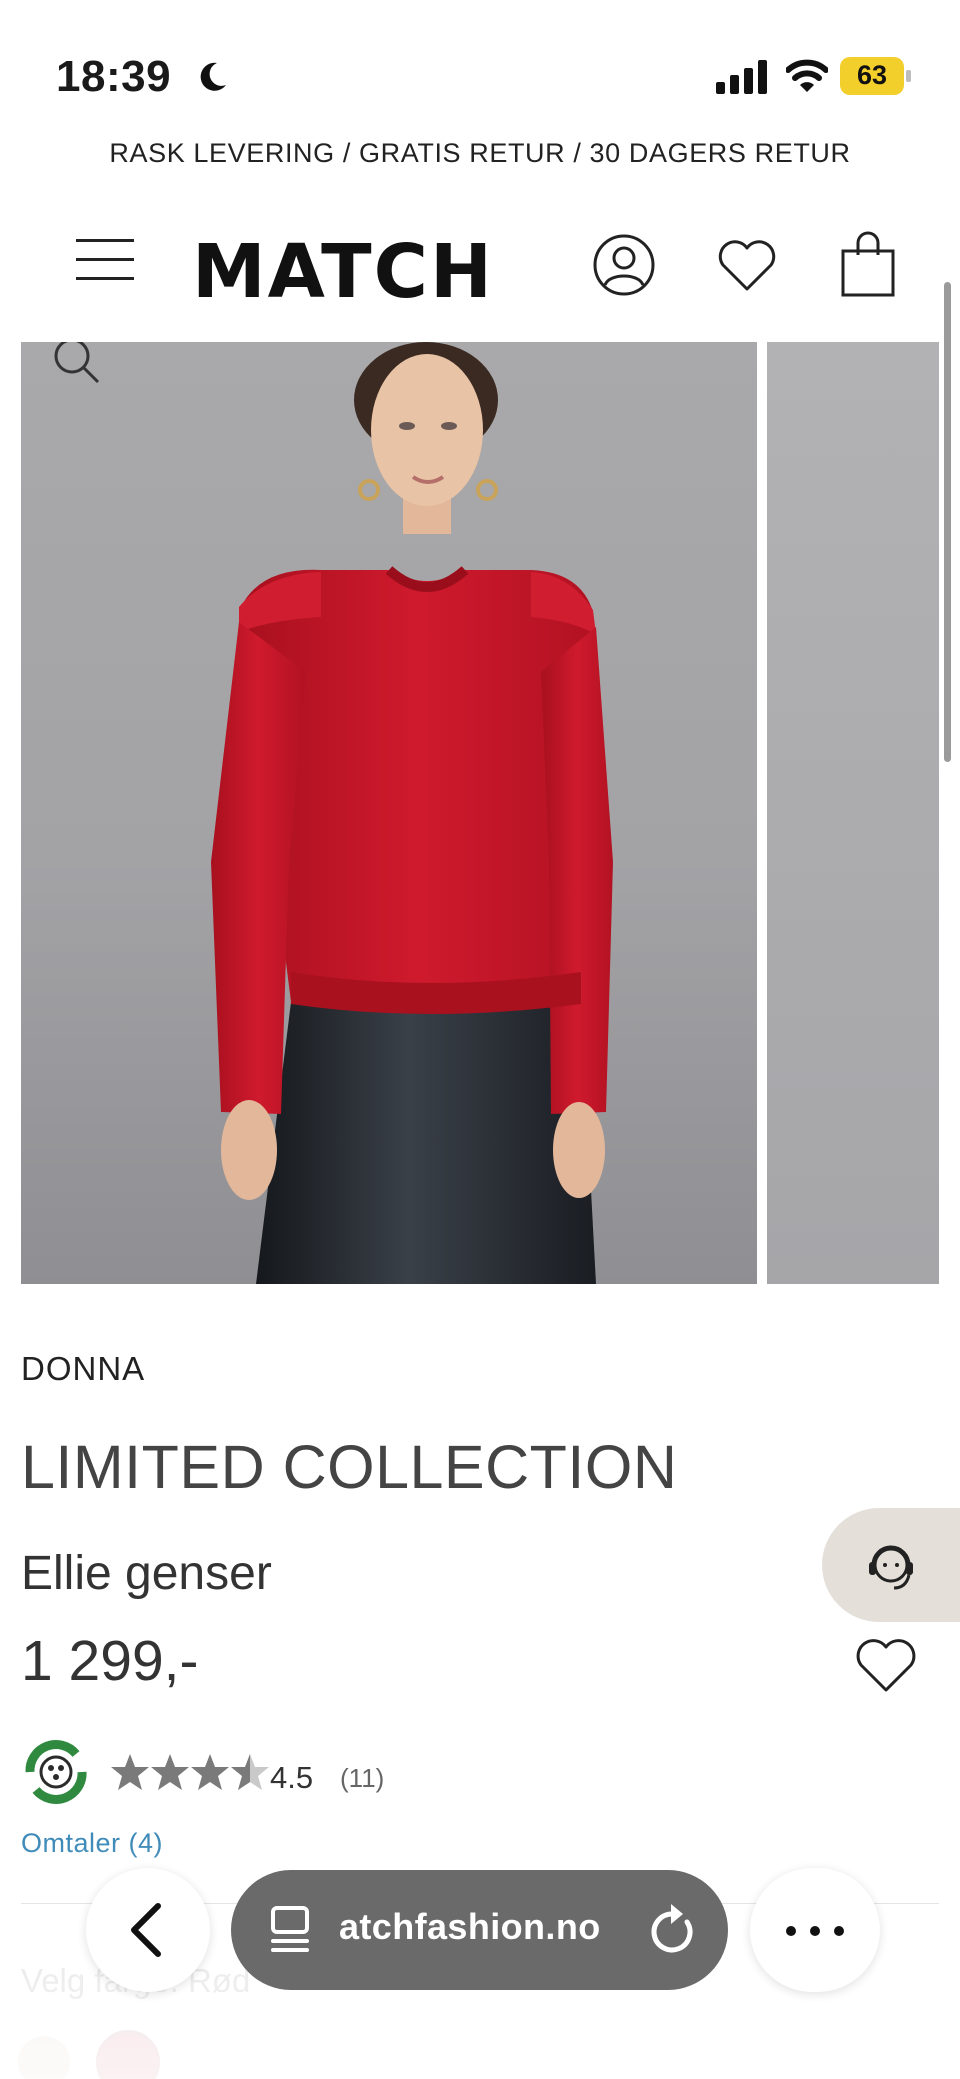  I want to click on battery-indicator: 63, so click(875, 76).